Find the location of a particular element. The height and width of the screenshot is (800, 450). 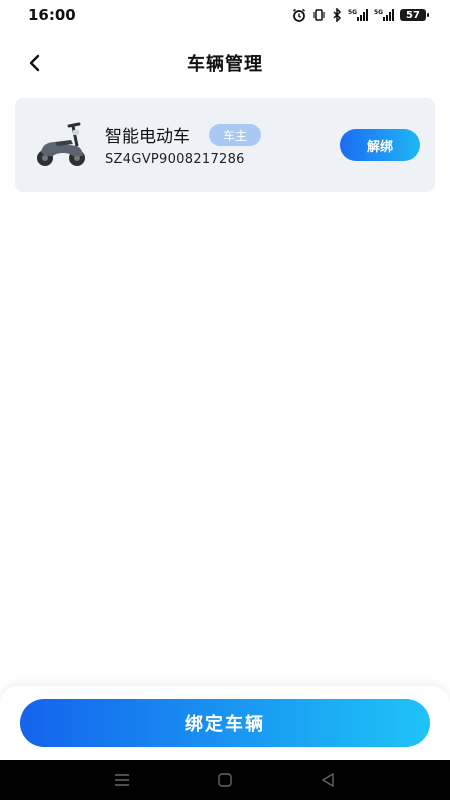

vehicle-card: 智能电动车 车主 SZ4GVP9008217286 解绑 is located at coordinates (225, 145).